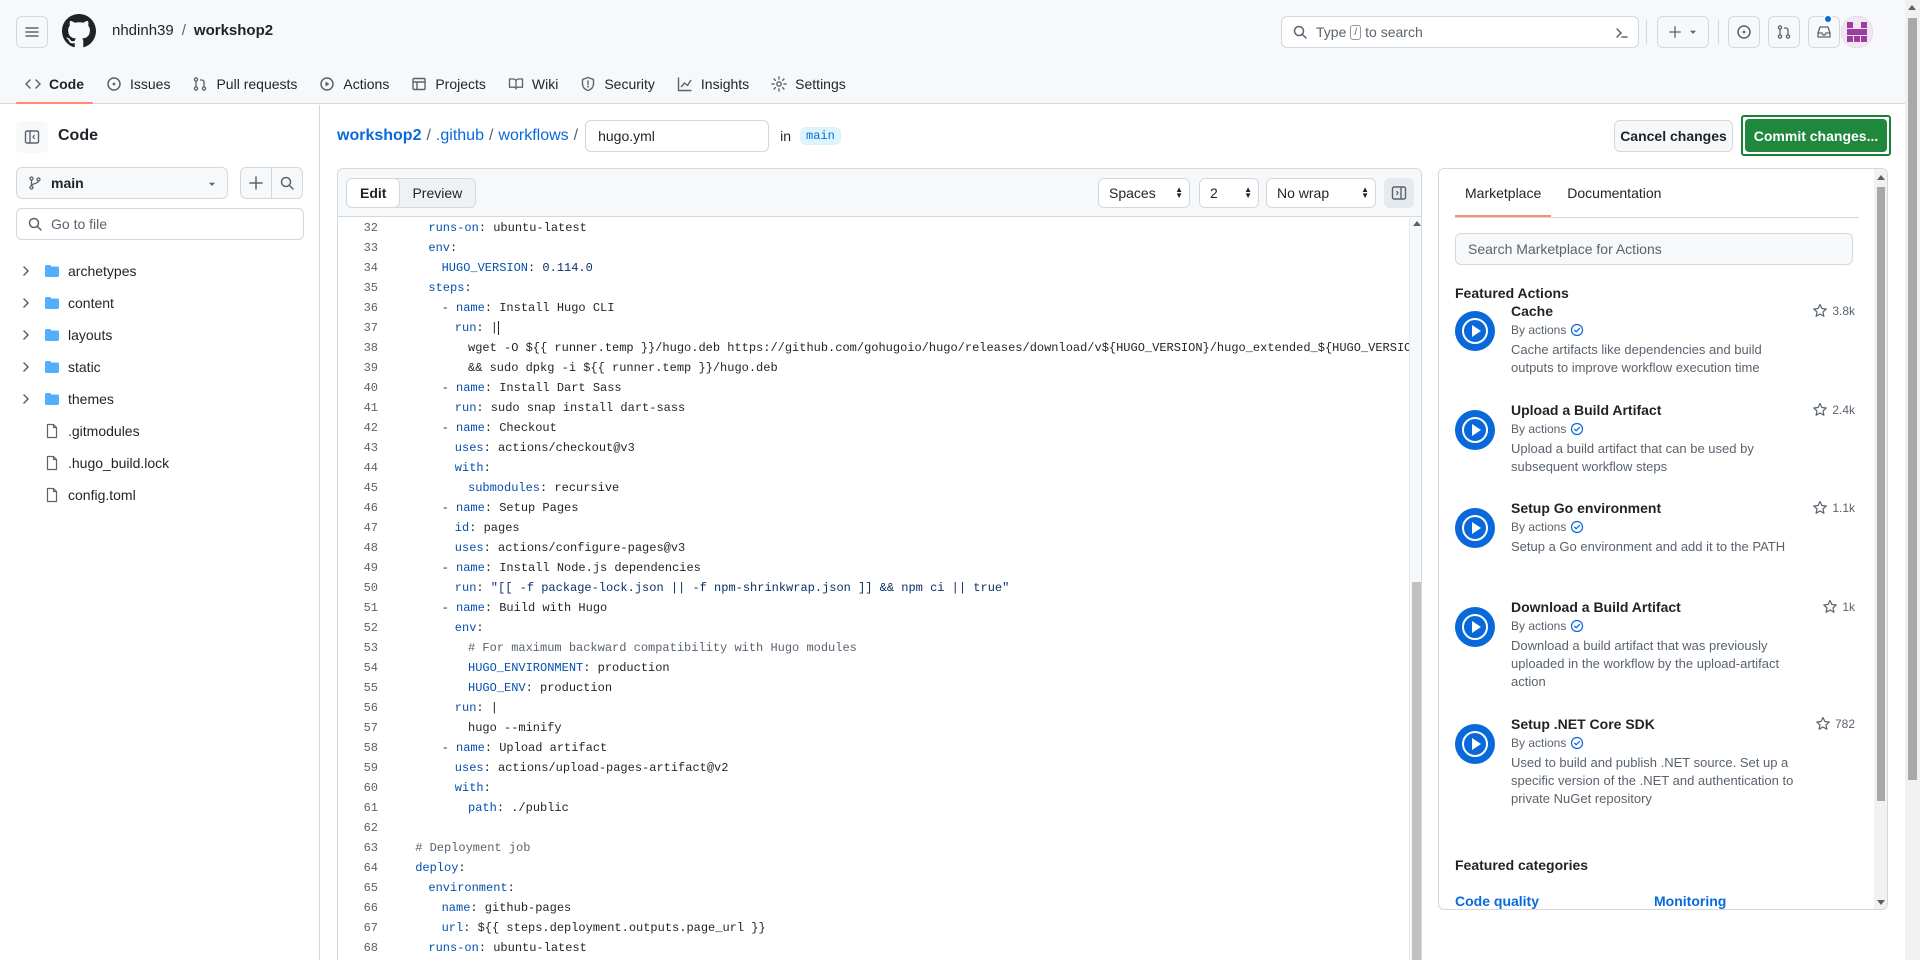 Image resolution: width=1920 pixels, height=960 pixels. I want to click on code-line: 35 steps:, so click(873, 288).